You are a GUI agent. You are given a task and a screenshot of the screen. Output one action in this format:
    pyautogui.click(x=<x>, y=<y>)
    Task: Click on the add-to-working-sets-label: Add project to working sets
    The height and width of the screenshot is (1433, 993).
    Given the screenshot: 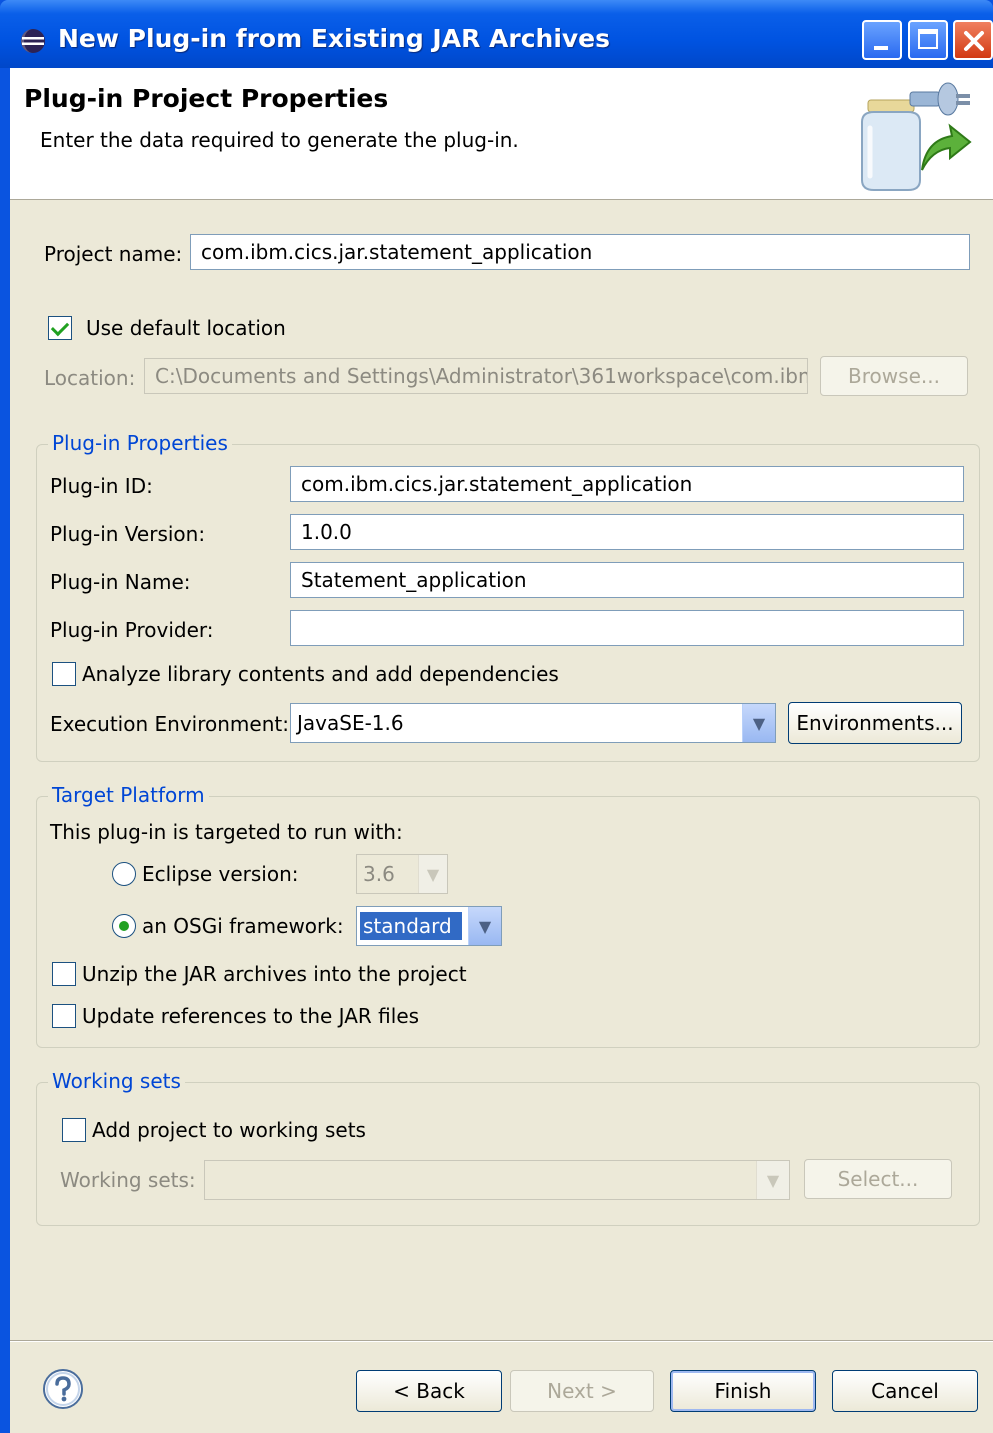 What is the action you would take?
    pyautogui.click(x=229, y=1130)
    